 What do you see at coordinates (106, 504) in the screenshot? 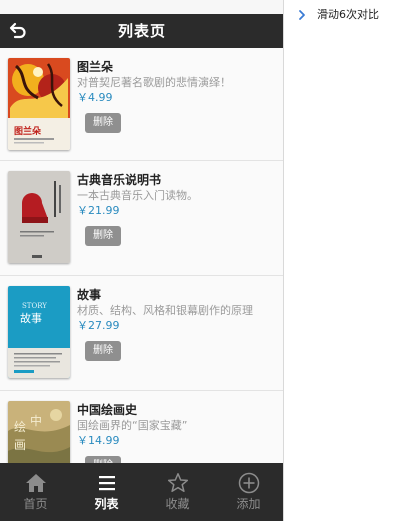
I see `tab-label: 列表` at bounding box center [106, 504].